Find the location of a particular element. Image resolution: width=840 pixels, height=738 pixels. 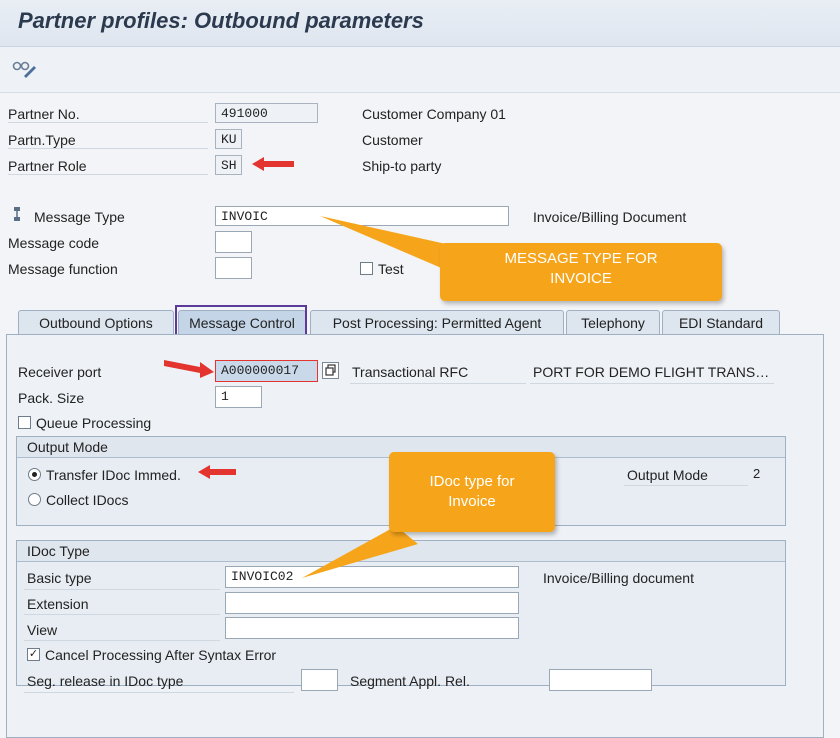

message-code-label: Message code is located at coordinates (54, 243).